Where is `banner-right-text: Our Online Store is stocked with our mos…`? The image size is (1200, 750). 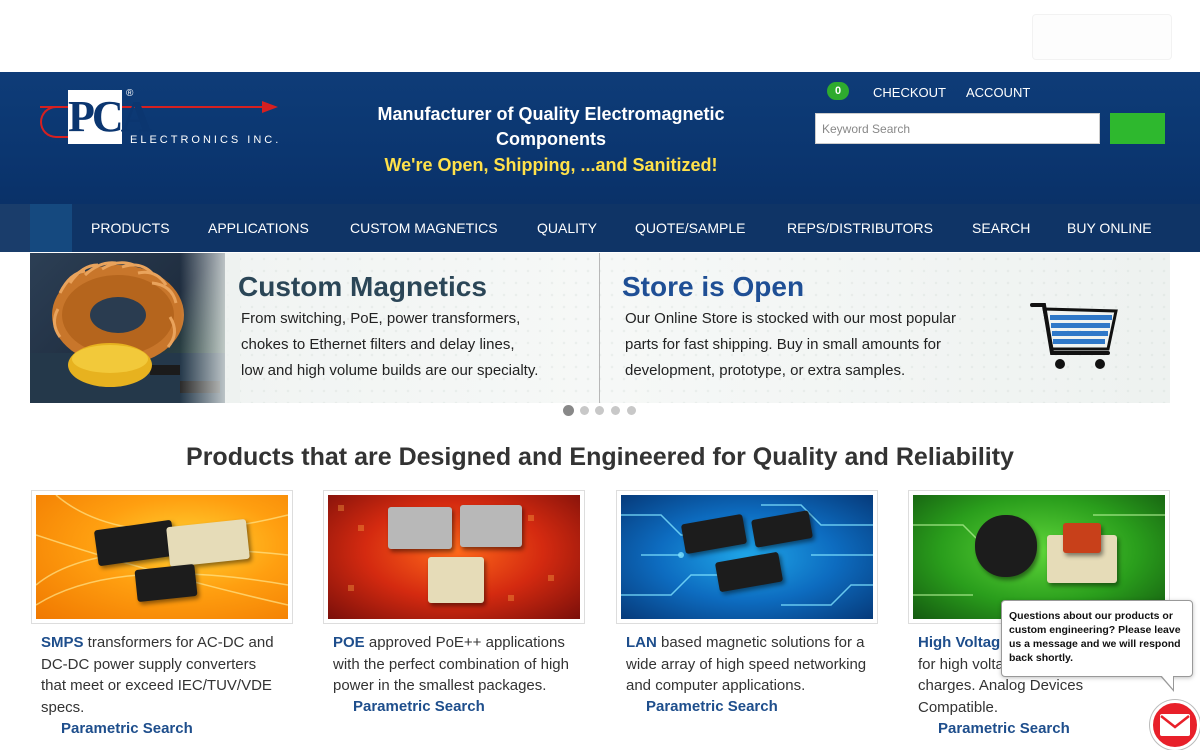 banner-right-text: Our Online Store is stocked with our mos… is located at coordinates (790, 345).